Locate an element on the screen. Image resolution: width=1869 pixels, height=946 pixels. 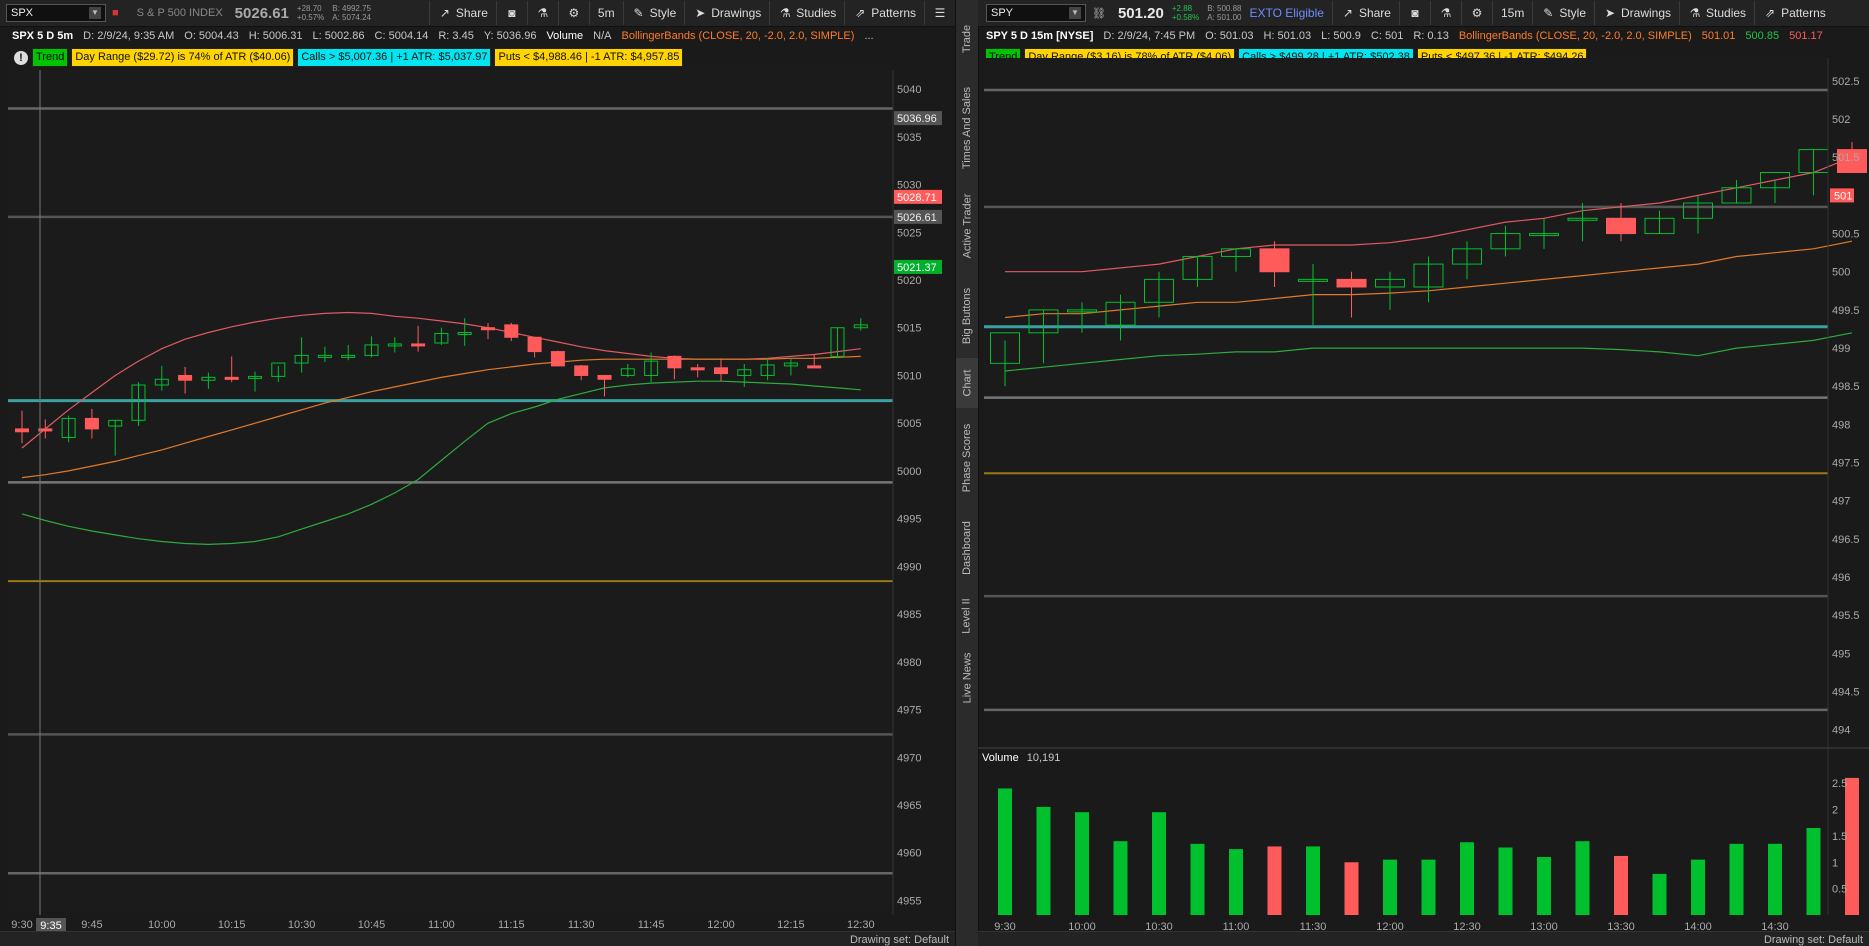
right-snapshot-button: ◙ is located at coordinates (1414, 13).